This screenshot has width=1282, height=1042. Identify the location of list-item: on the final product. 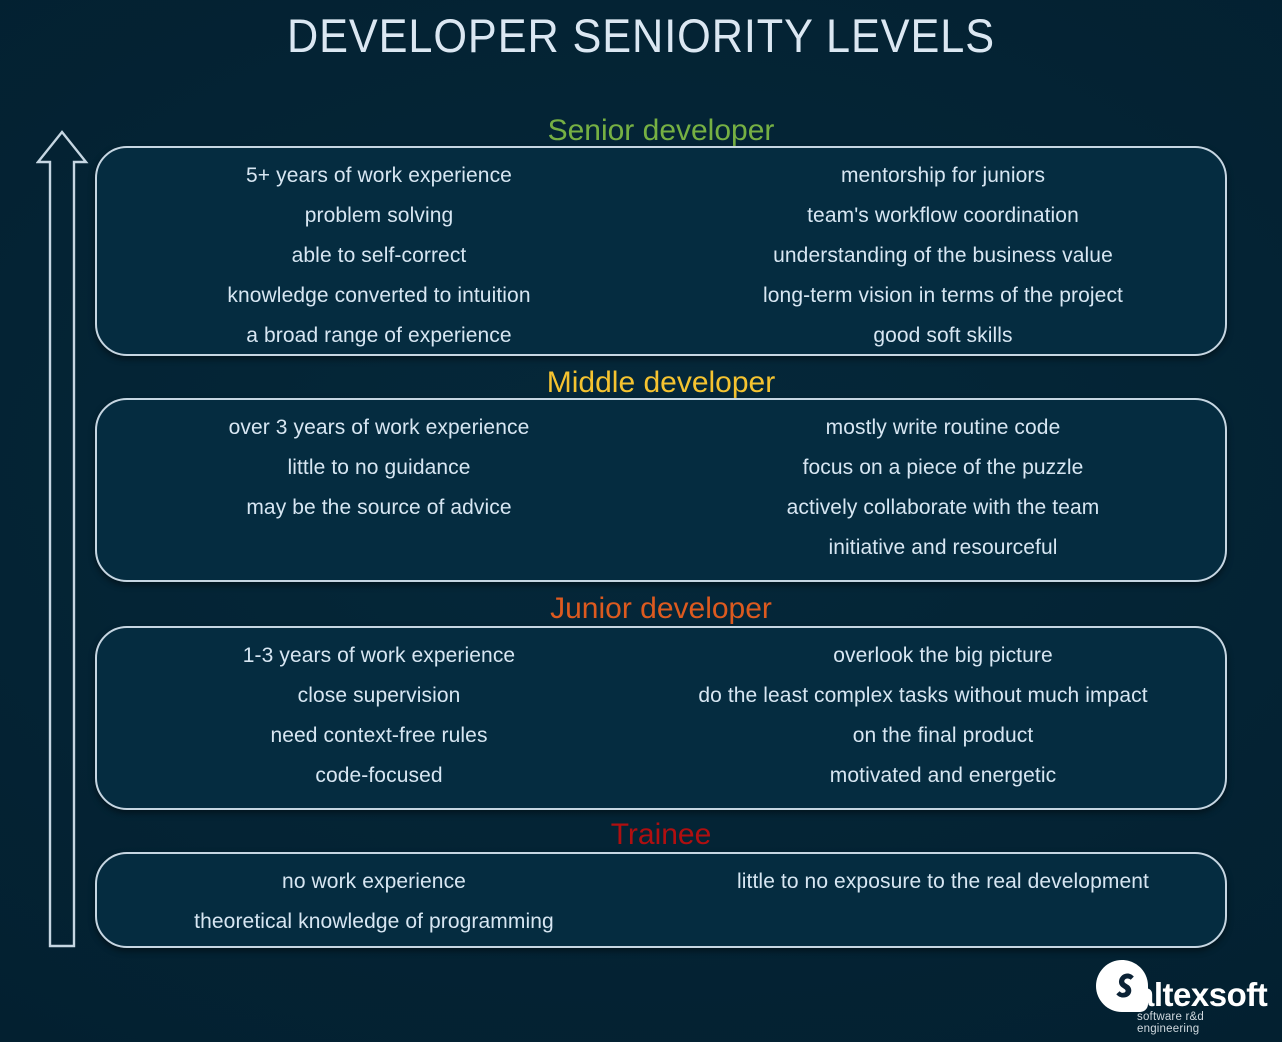
(943, 735).